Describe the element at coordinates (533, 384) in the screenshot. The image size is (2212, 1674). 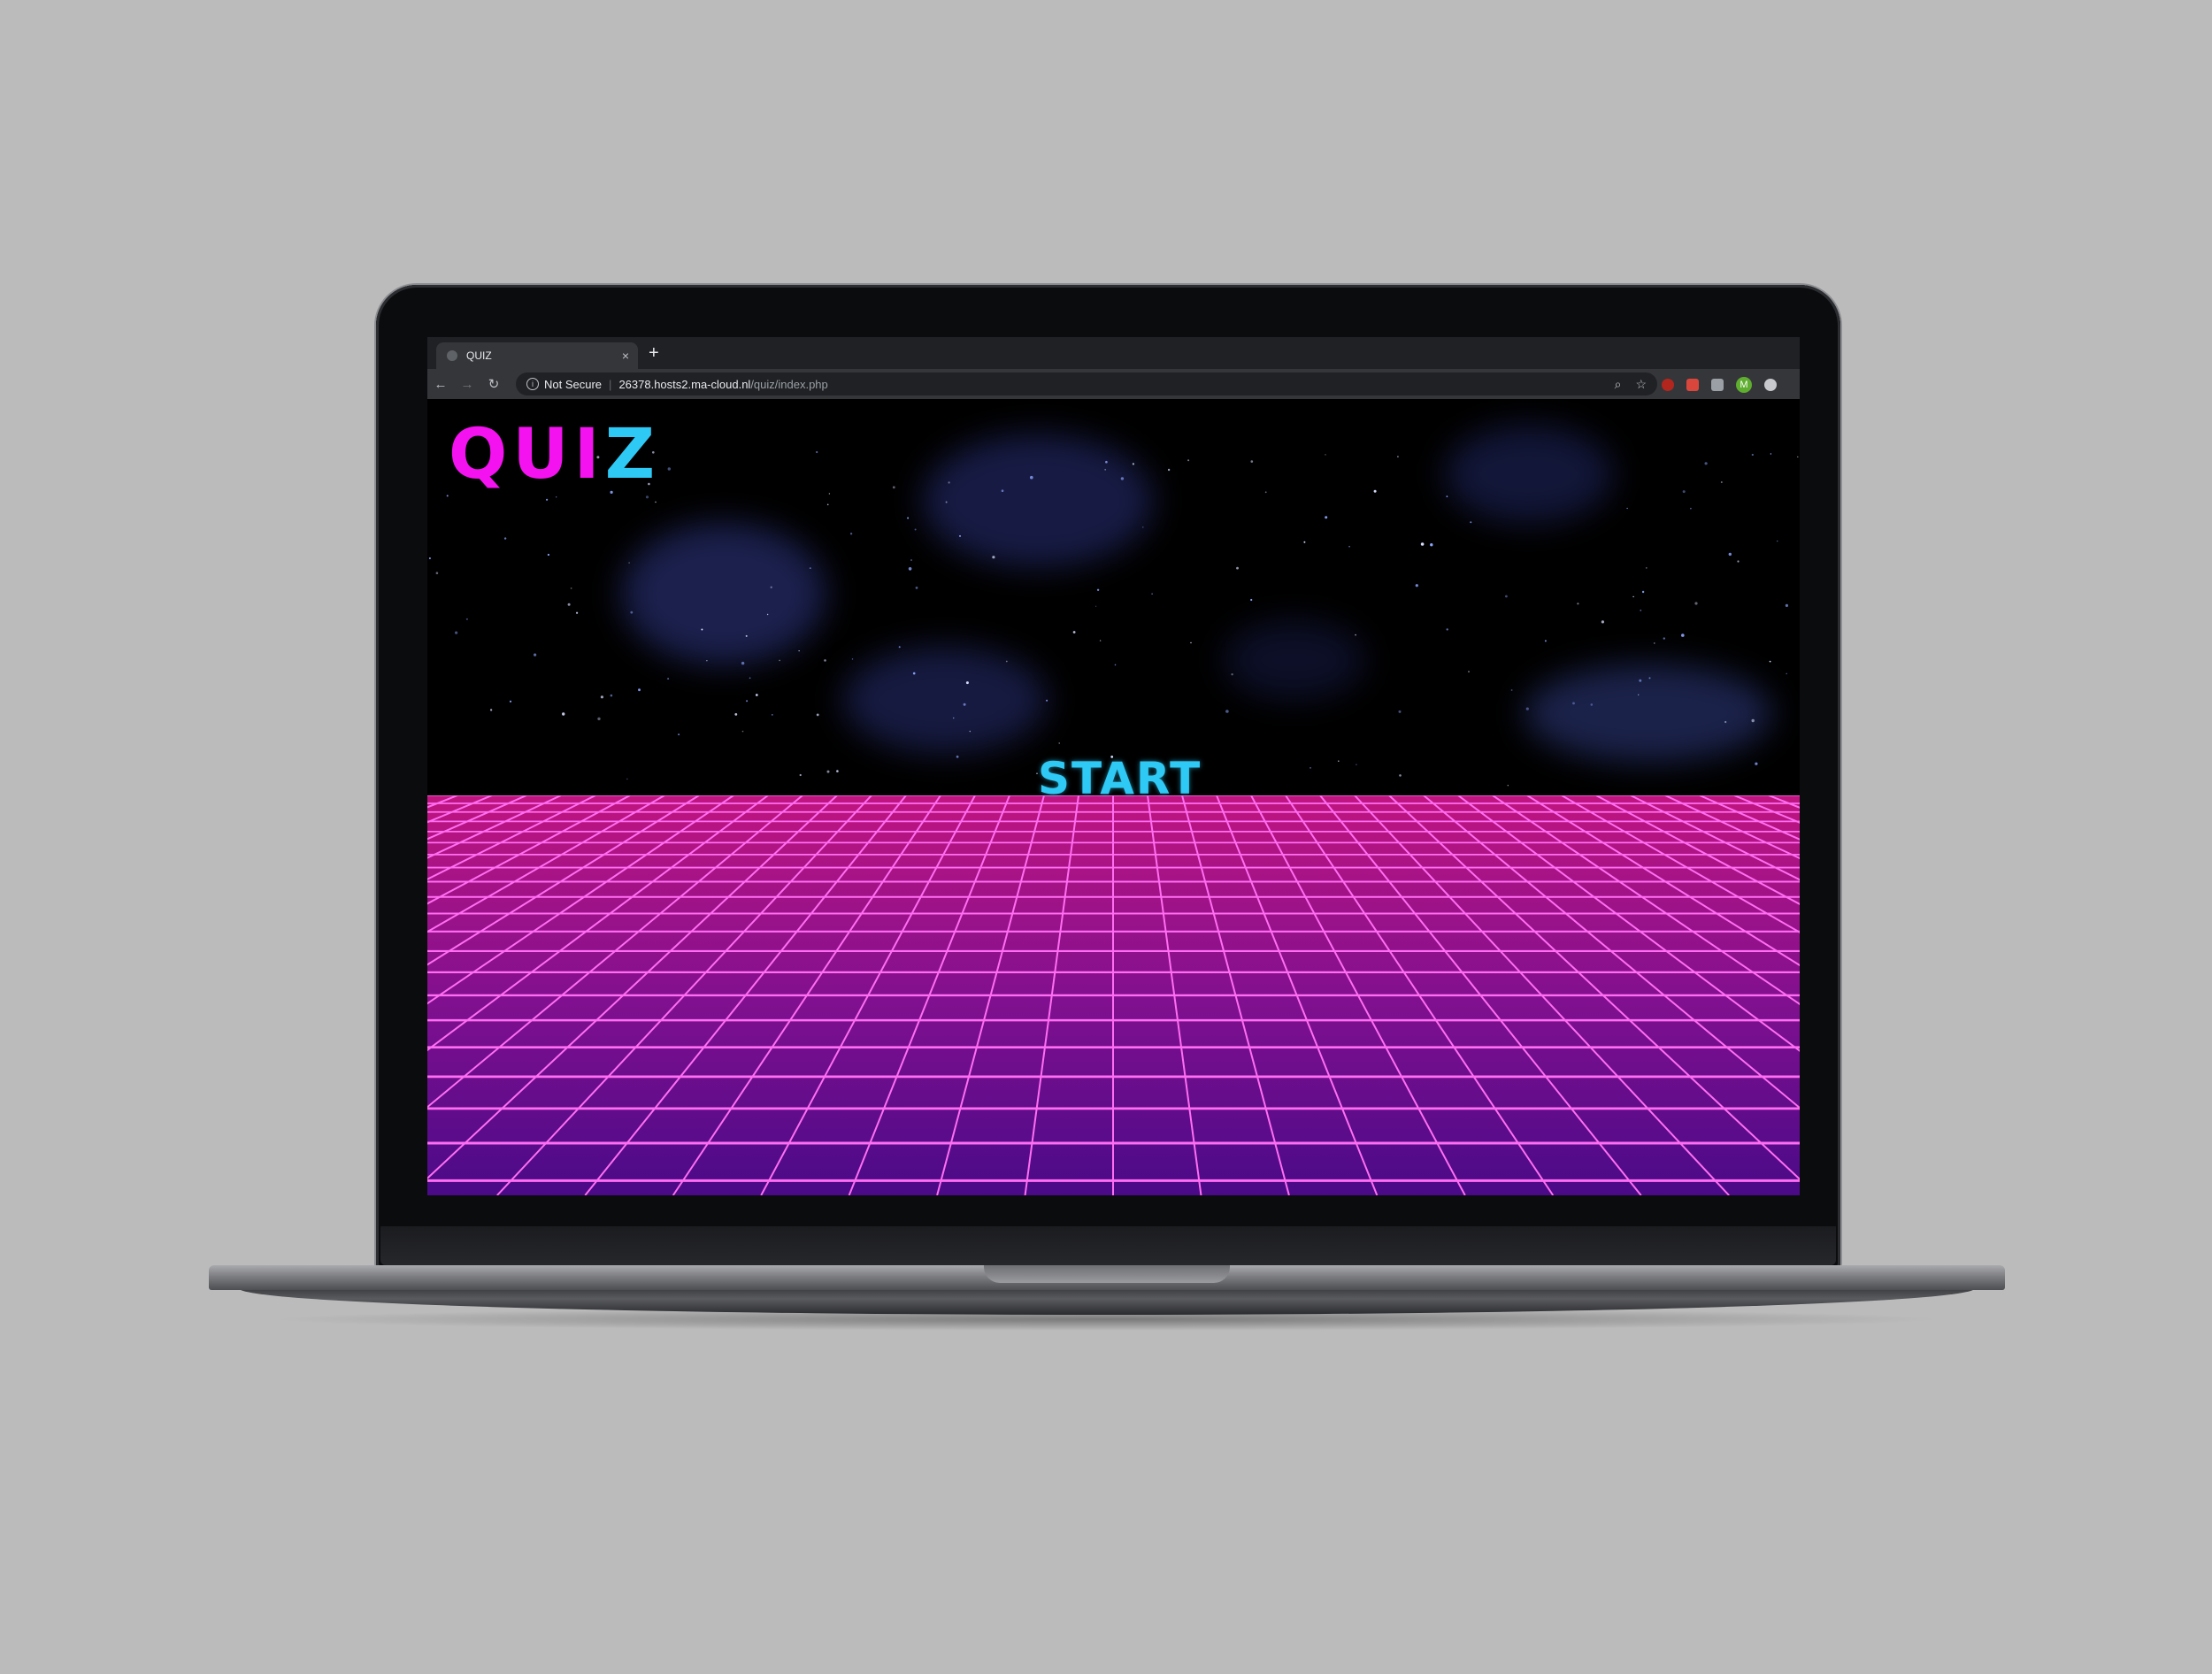
I see `info-icon: i` at that location.